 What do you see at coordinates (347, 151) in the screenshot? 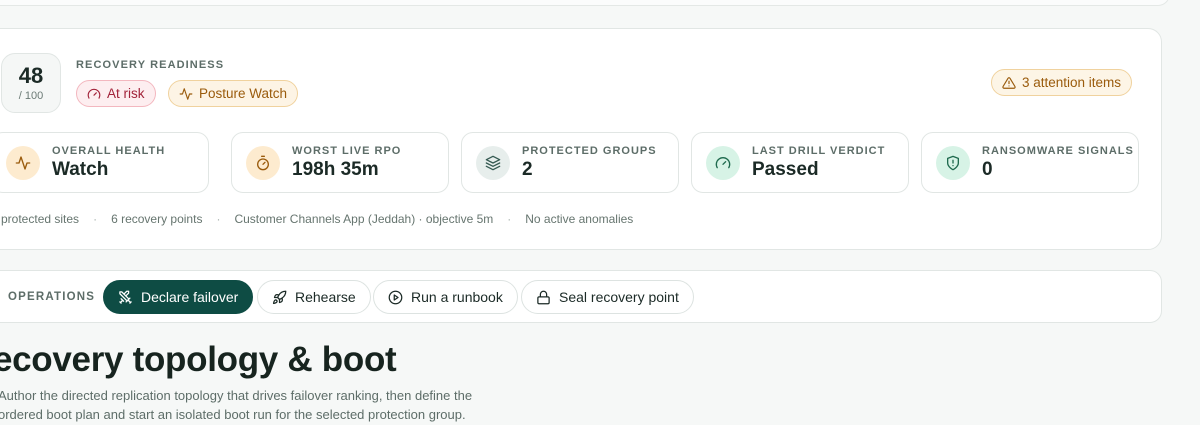
I see `metric-label: WORST LIVE RPO` at bounding box center [347, 151].